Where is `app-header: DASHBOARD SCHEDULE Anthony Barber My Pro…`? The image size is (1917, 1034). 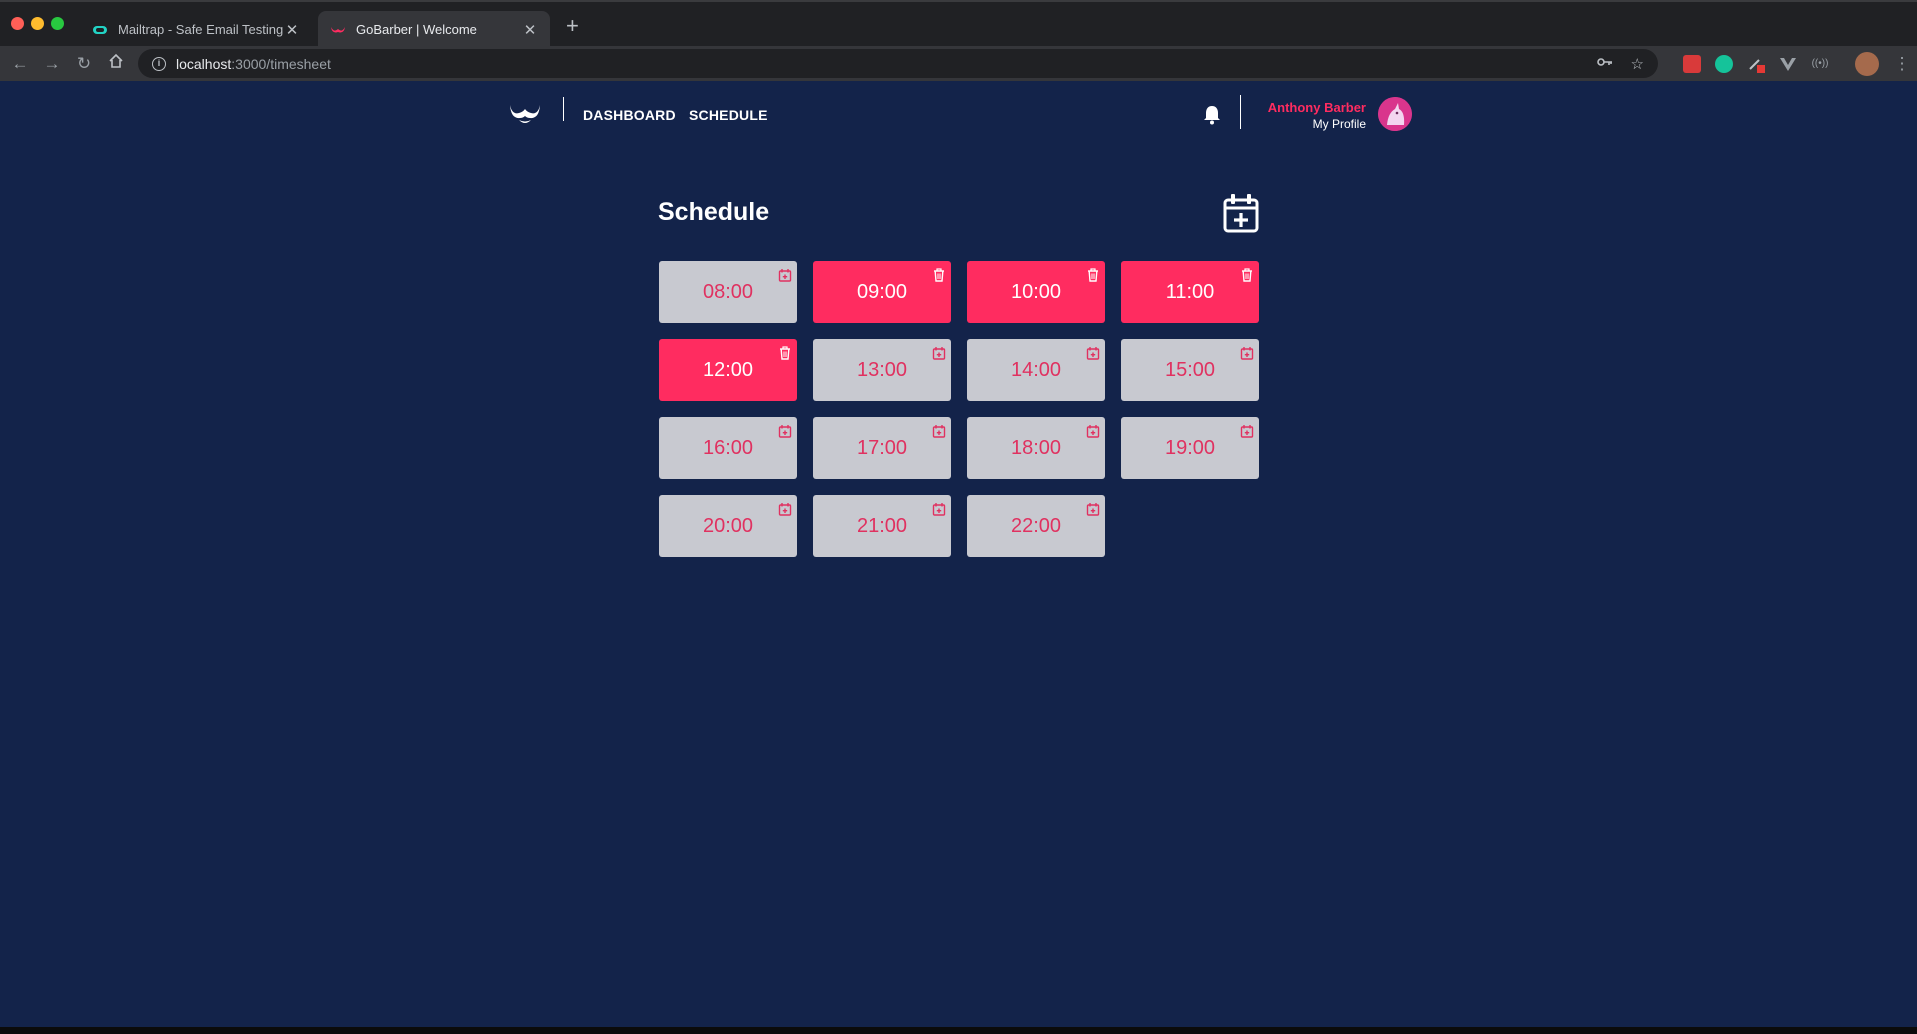 app-header: DASHBOARD SCHEDULE Anthony Barber My Pro… is located at coordinates (960, 115).